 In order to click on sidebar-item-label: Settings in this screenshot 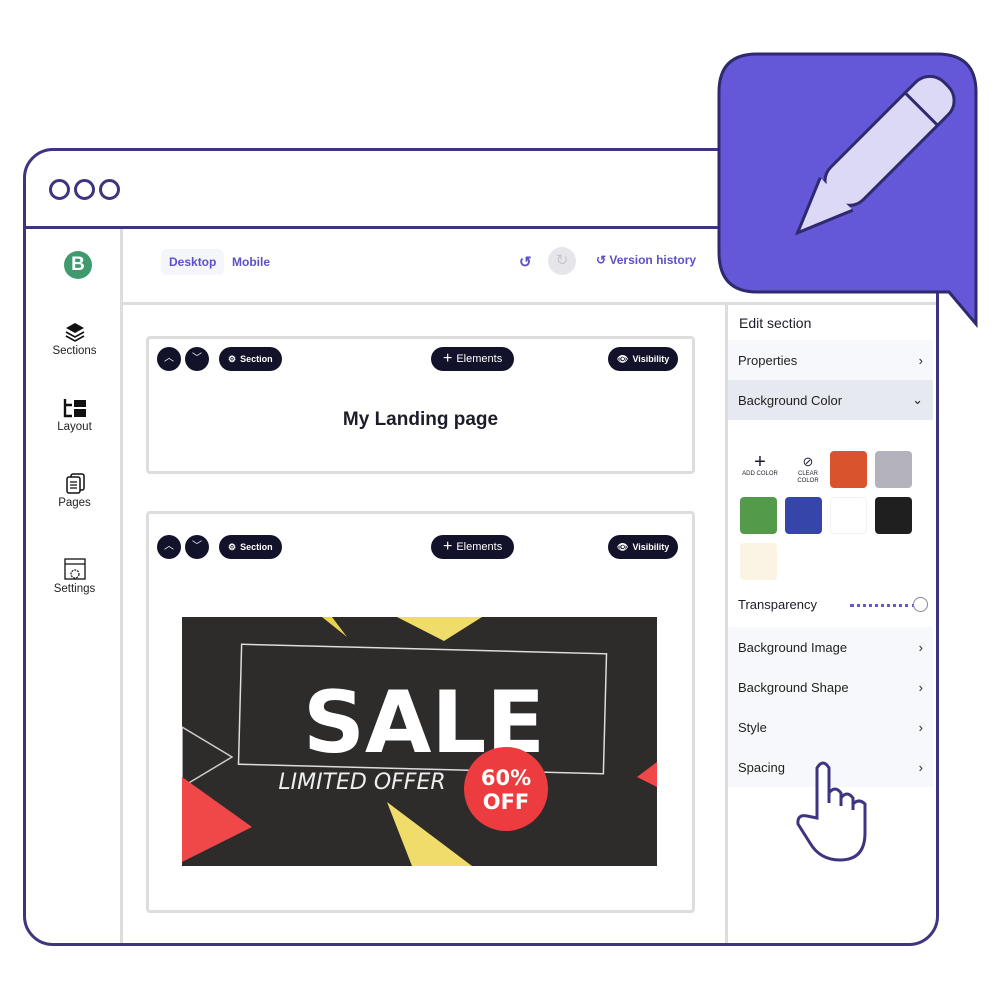, I will do `click(74, 589)`.